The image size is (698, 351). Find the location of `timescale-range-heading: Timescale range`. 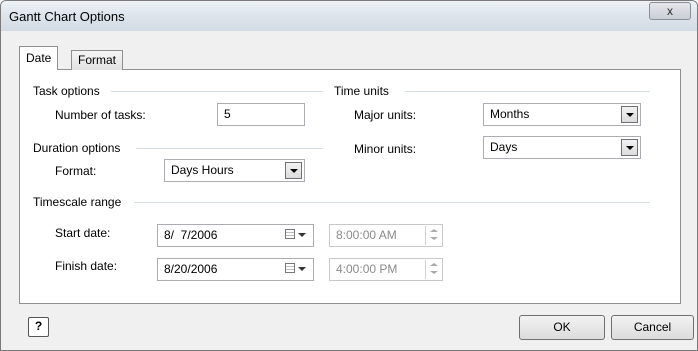

timescale-range-heading: Timescale range is located at coordinates (77, 202).